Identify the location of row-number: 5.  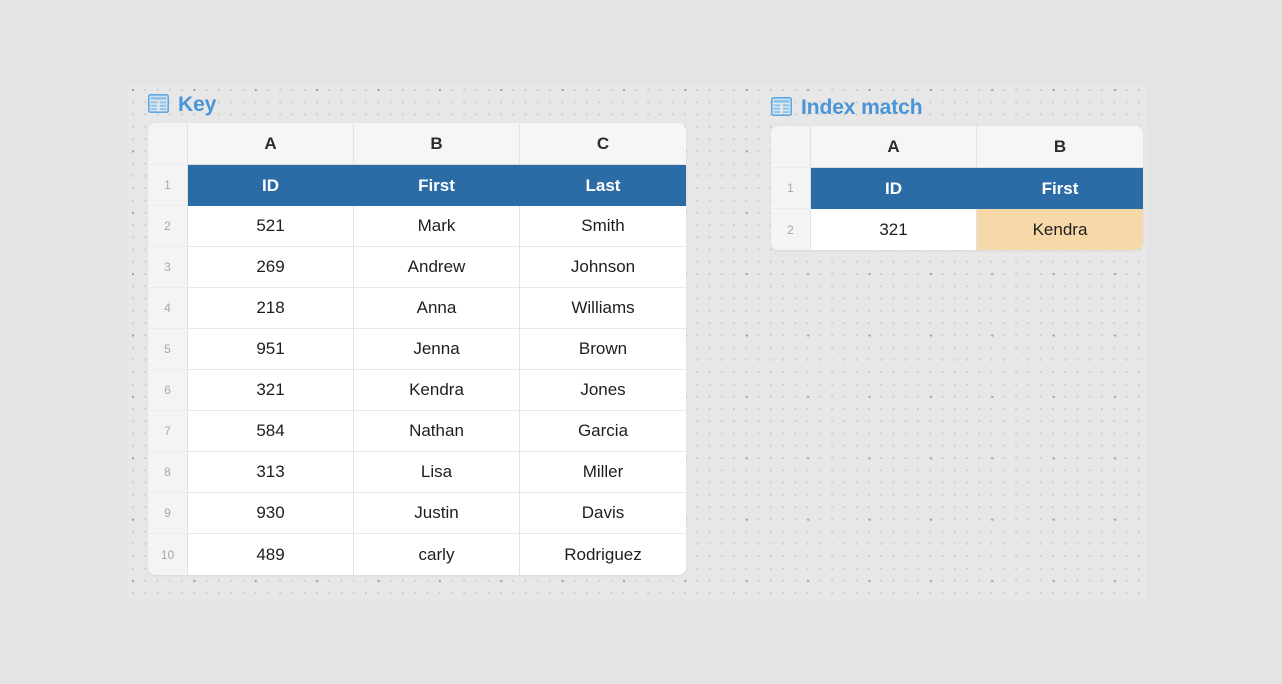
(168, 349).